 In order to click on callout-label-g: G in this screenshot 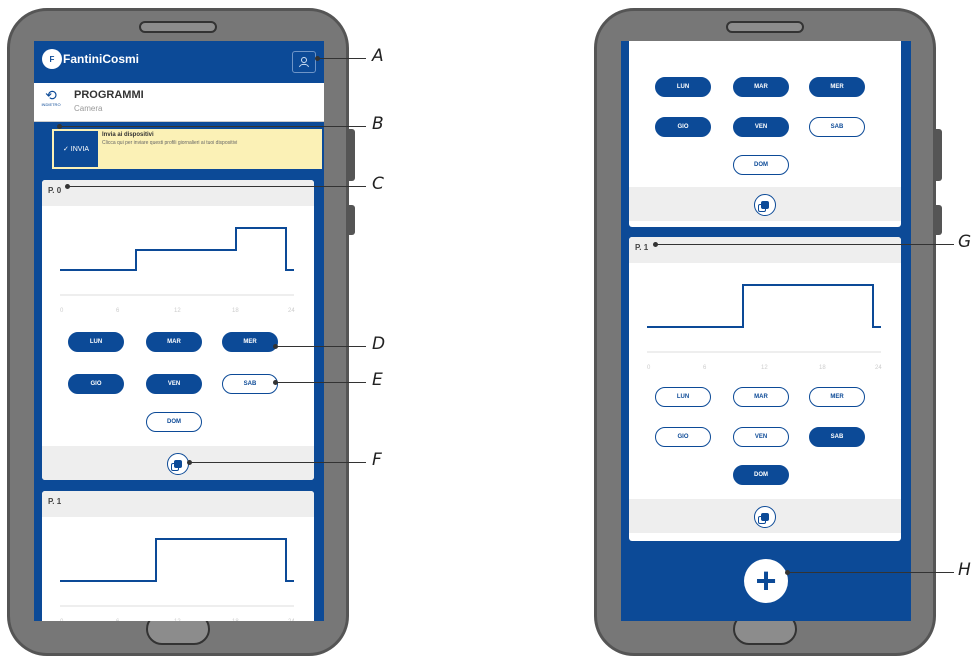, I will do `click(965, 242)`.